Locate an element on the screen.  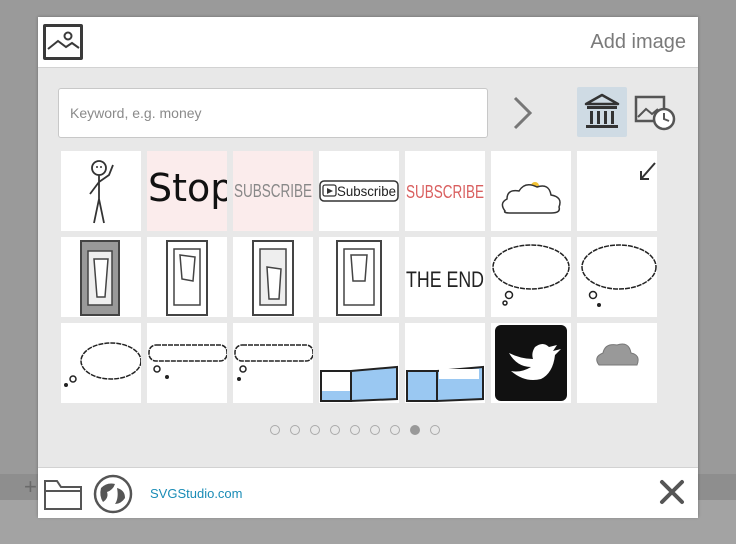
subscribe-red-text: SUBSCRIBE is located at coordinates (445, 192).